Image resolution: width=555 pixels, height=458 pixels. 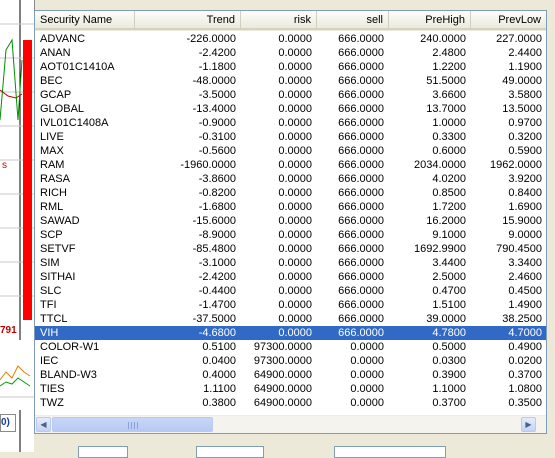 I want to click on security-name-cell: ANAN, so click(x=55, y=53).